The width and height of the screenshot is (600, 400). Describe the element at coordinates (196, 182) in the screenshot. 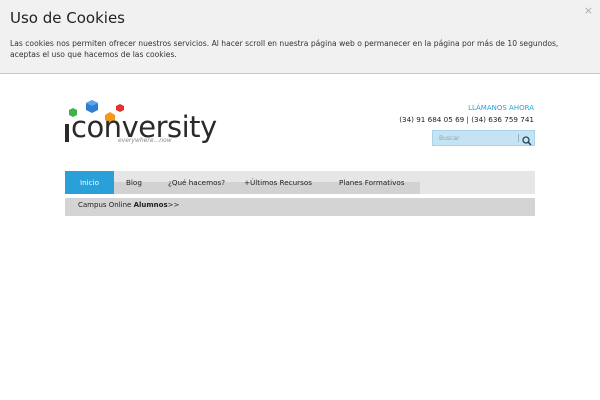

I see `nav-item-que-hacemos: ¿Qué hacemos?` at that location.